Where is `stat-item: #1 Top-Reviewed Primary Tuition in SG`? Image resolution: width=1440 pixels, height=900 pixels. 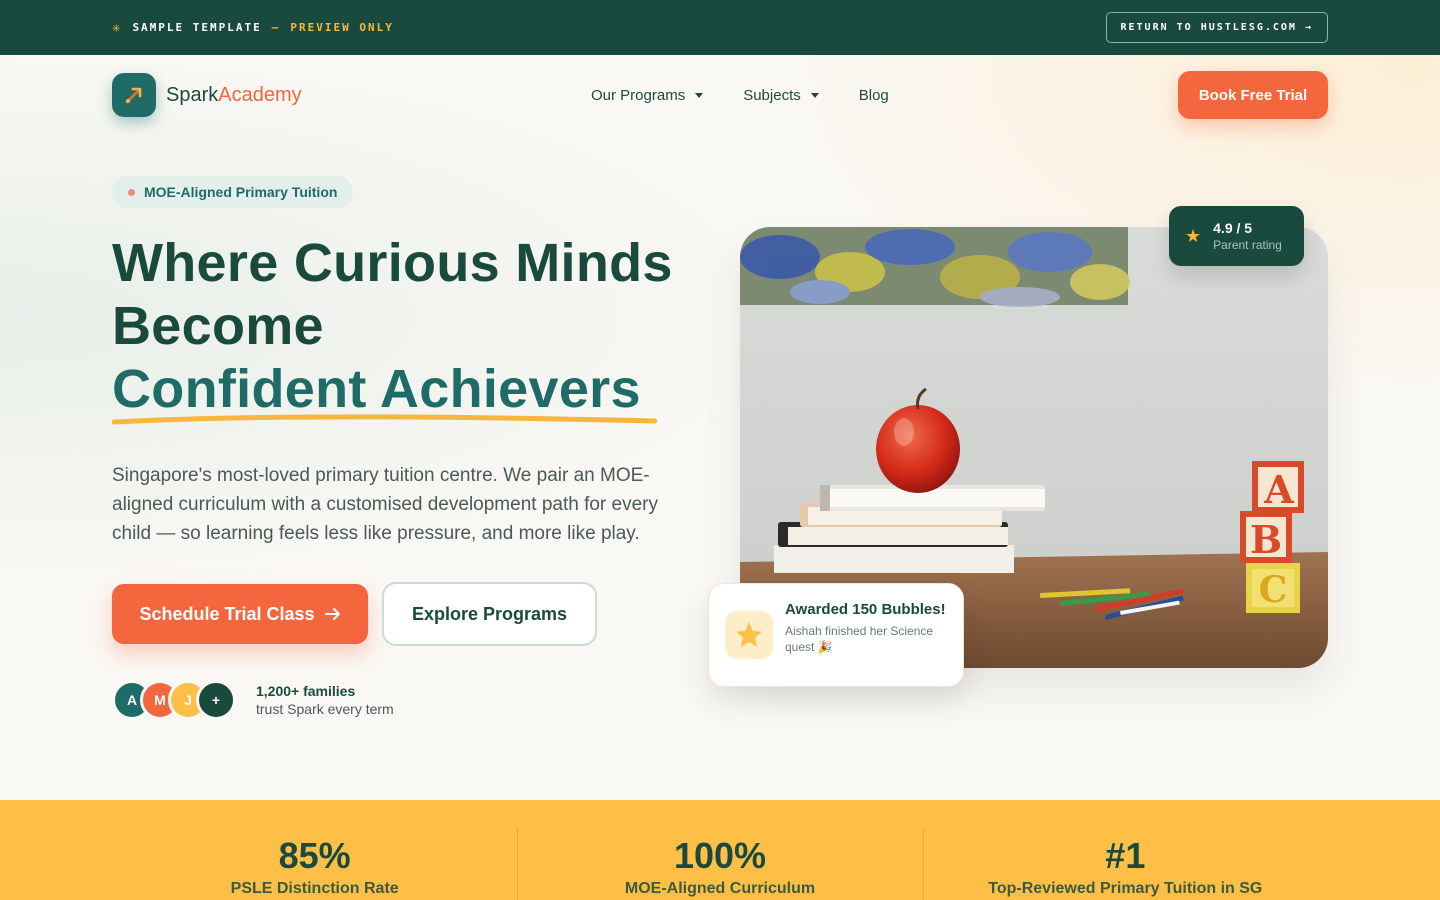 stat-item: #1 Top-Reviewed Primary Tuition in SG is located at coordinates (1125, 850).